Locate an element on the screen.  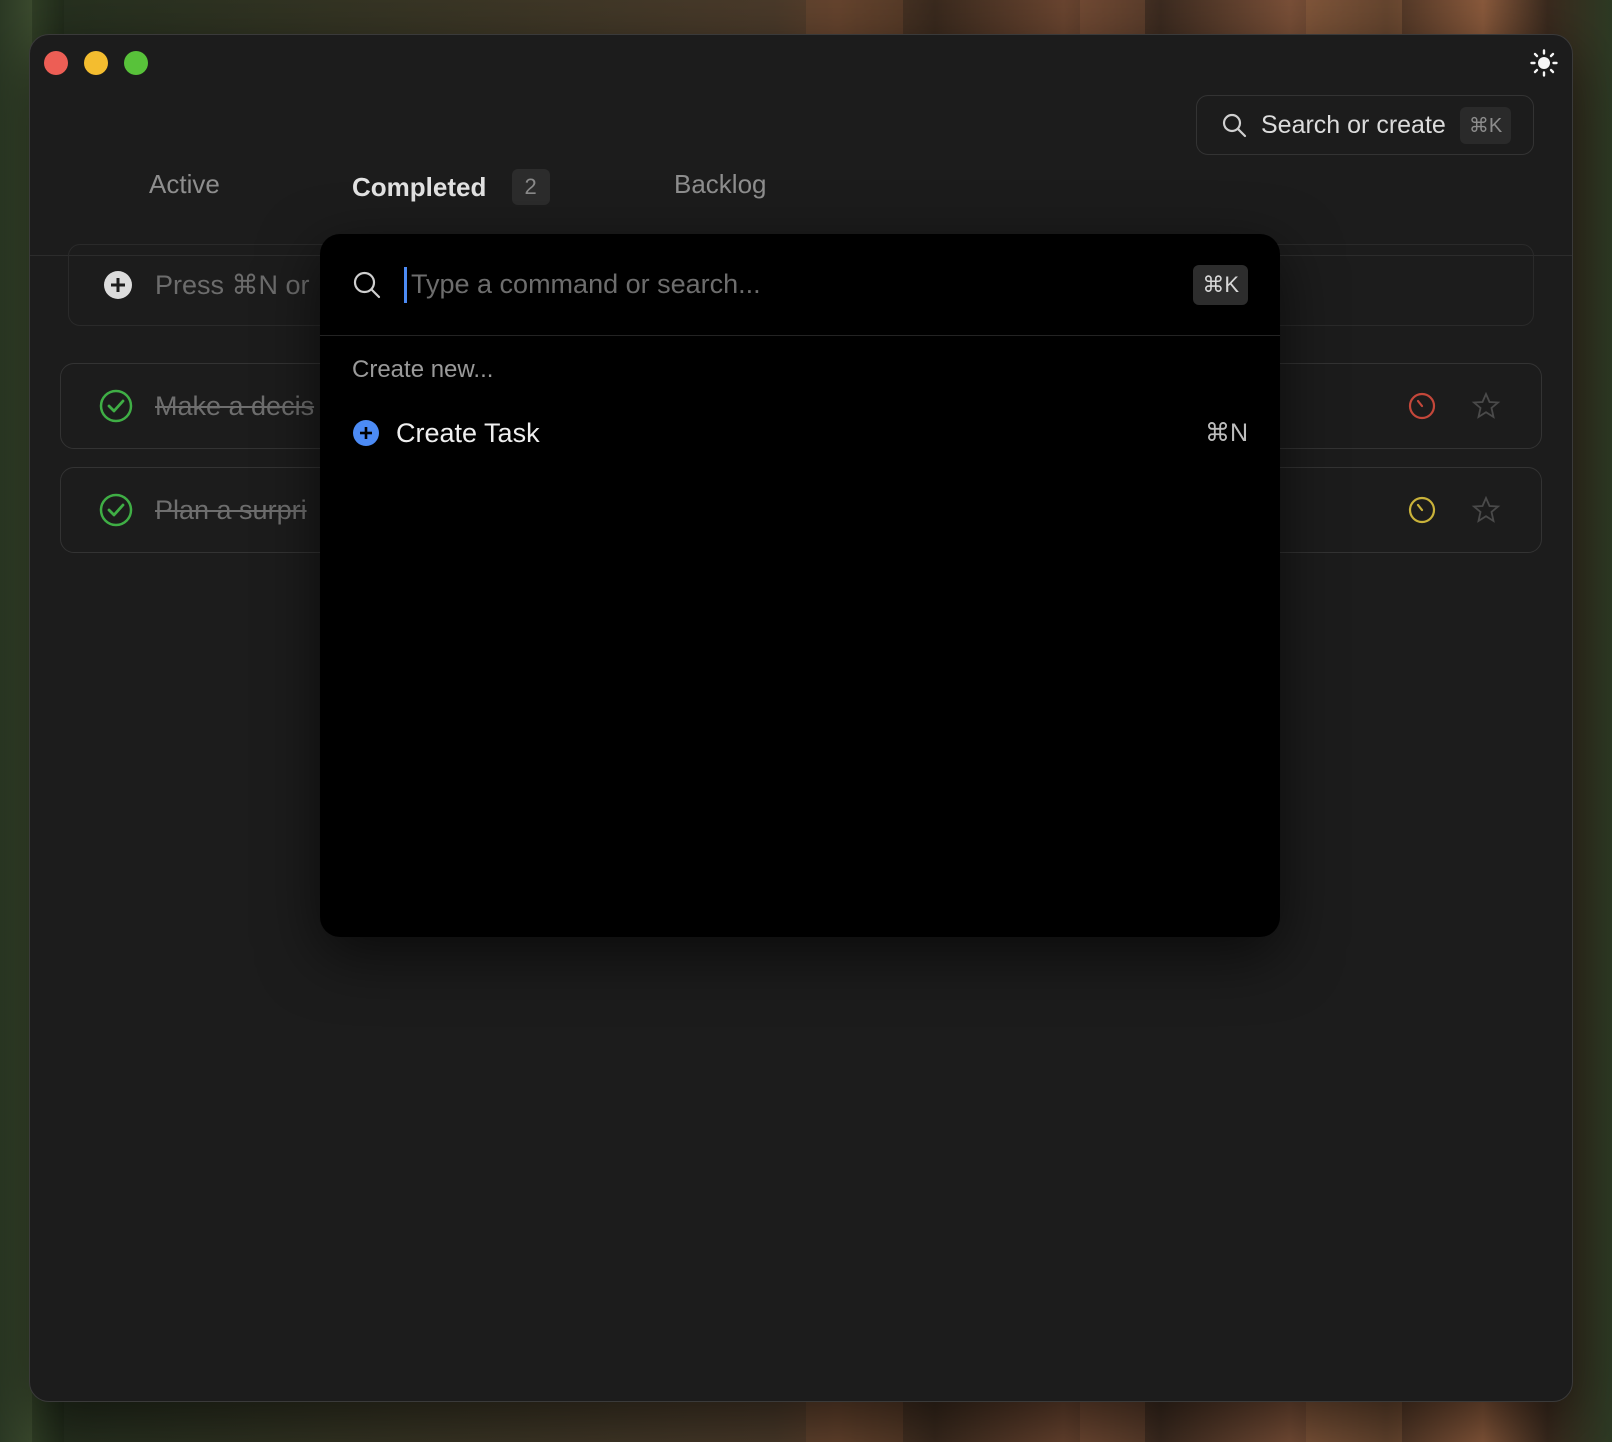
tab-backlog-label: Backlog is located at coordinates (720, 184).